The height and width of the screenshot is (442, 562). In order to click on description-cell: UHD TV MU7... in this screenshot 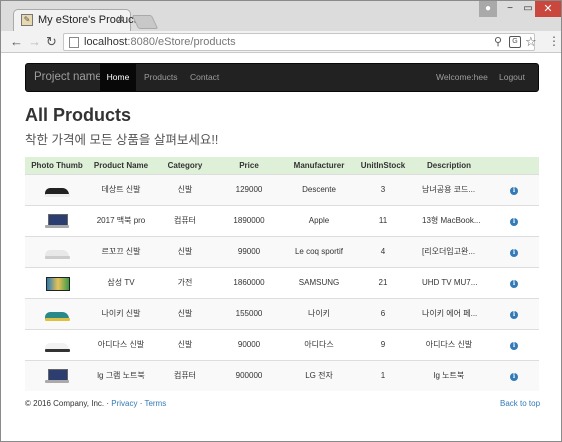, I will do `click(449, 282)`.